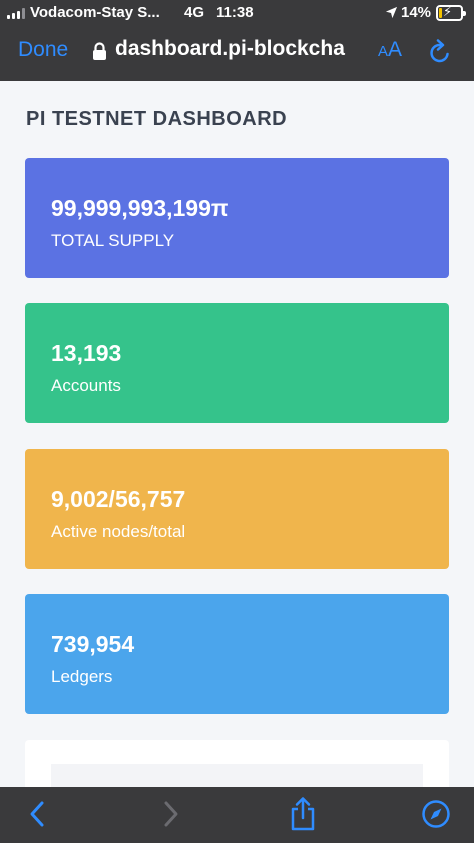 The width and height of the screenshot is (474, 843). I want to click on active-nodes-label: Active nodes/total, so click(118, 531).